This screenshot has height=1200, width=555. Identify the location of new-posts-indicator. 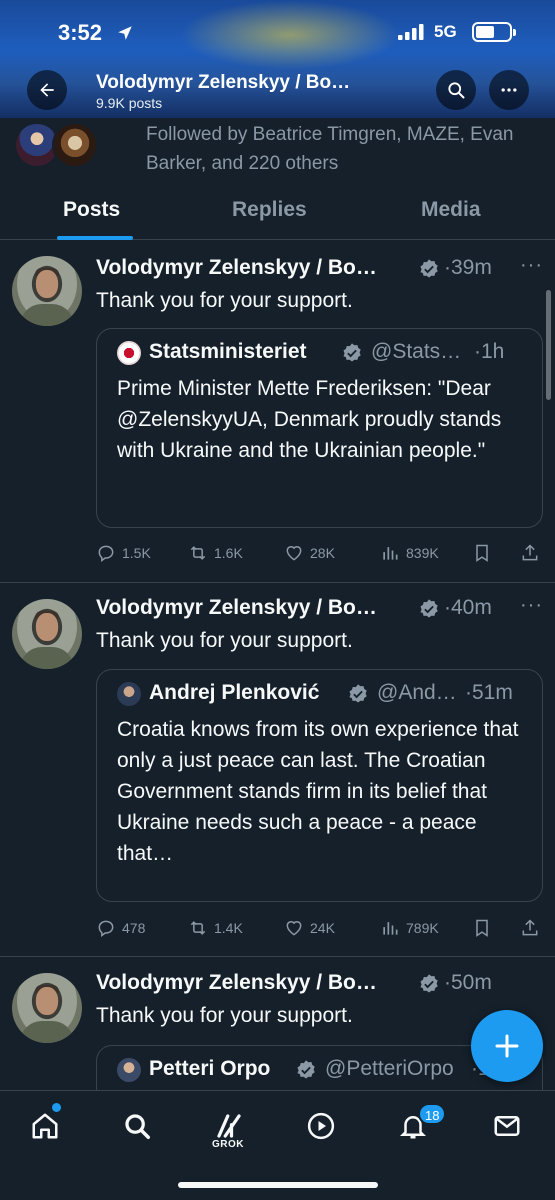
(56, 1107).